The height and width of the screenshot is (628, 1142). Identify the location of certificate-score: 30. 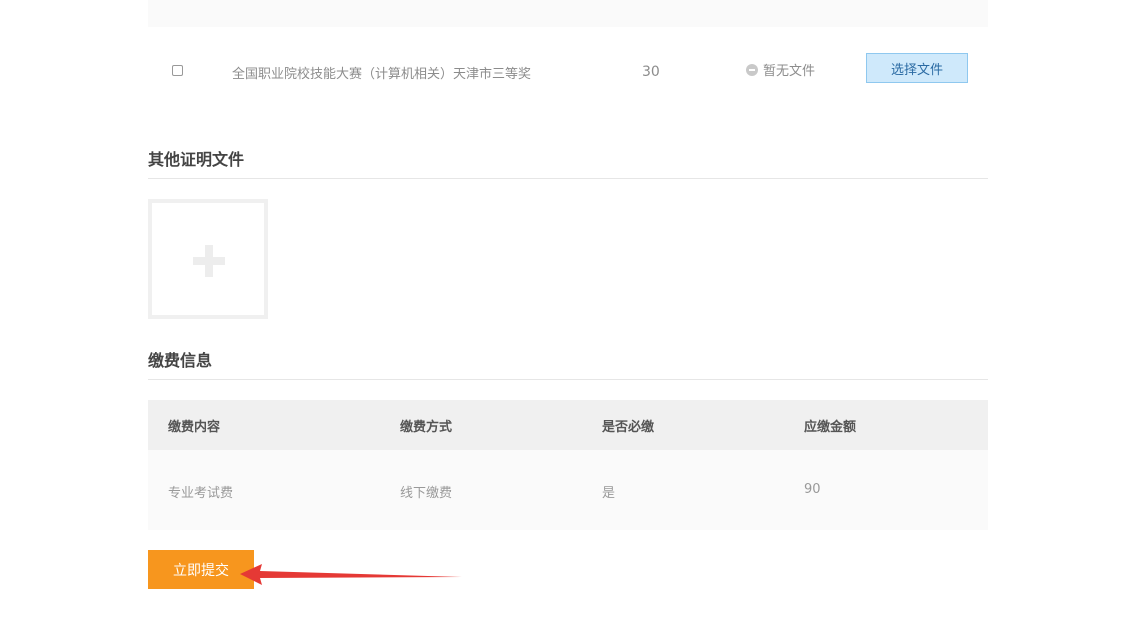
(651, 72).